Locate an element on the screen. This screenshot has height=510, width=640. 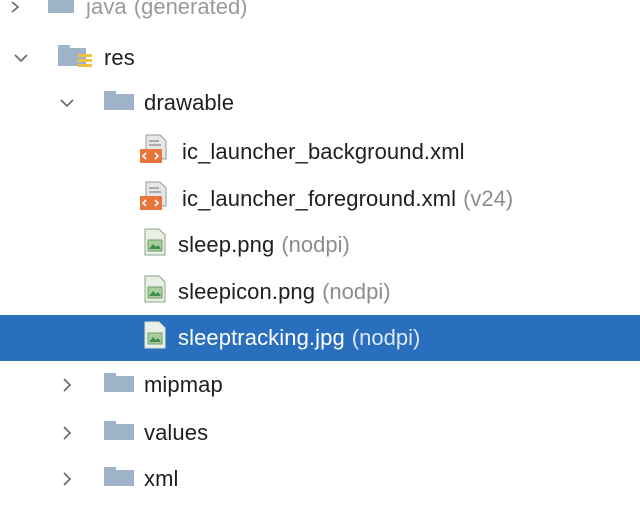
tree-node-label: sleeptracking.jpg is located at coordinates (261, 337).